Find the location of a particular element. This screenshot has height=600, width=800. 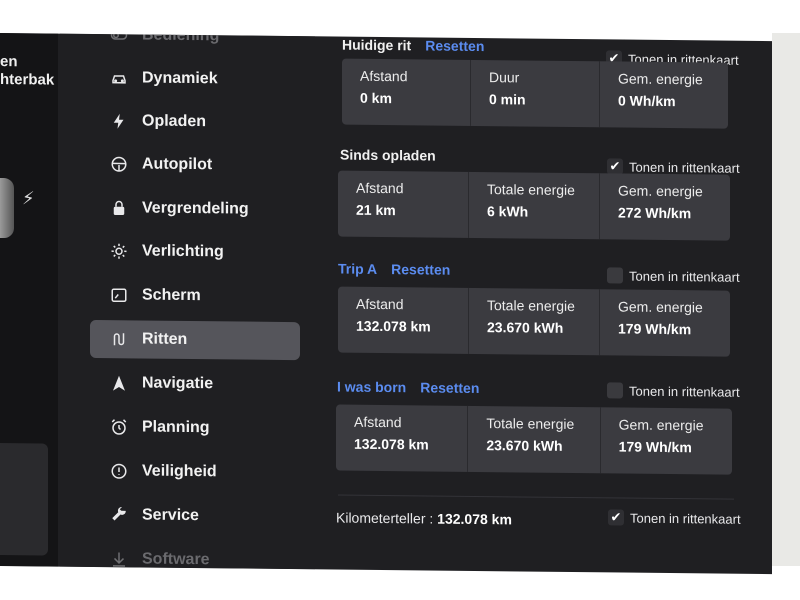

stat-value: 0 km is located at coordinates (376, 98).